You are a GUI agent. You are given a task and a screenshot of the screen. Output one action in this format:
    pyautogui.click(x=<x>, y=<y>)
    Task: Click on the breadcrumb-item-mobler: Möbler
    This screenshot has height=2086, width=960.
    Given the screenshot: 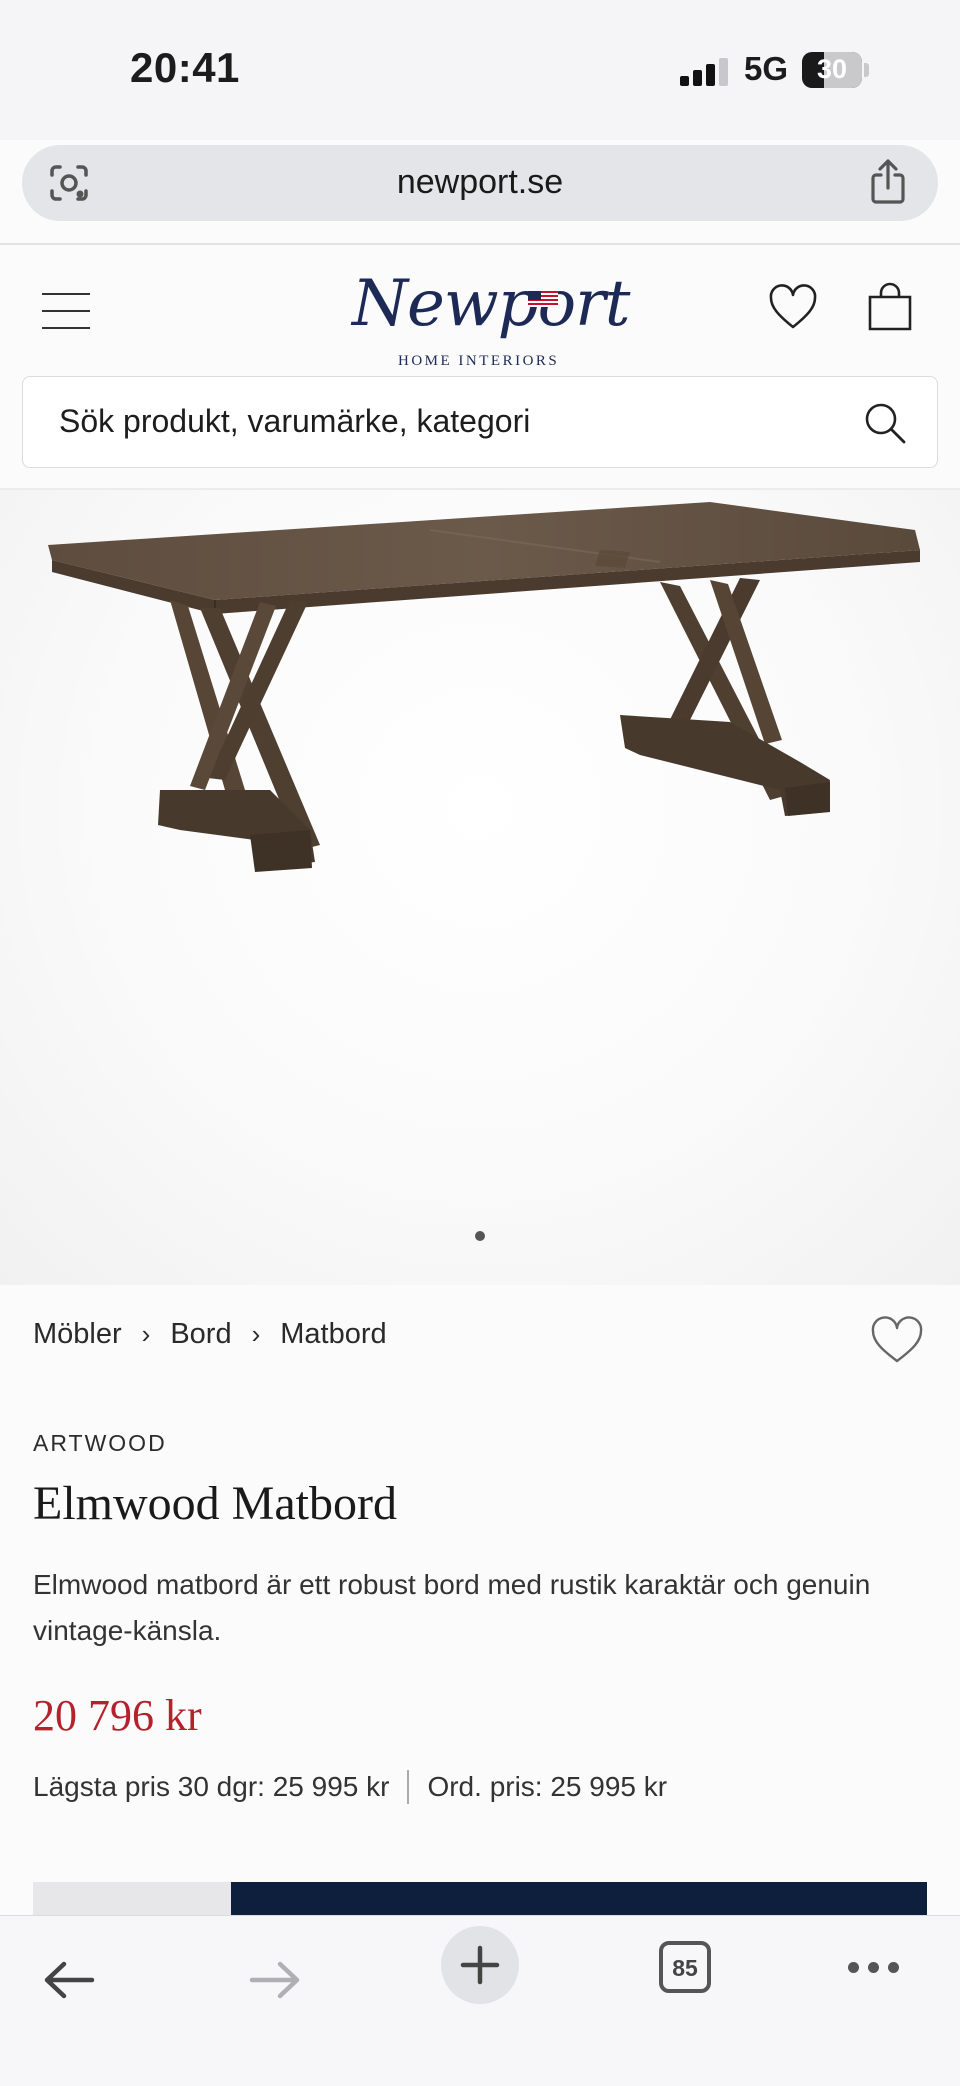 What is the action you would take?
    pyautogui.click(x=77, y=1334)
    